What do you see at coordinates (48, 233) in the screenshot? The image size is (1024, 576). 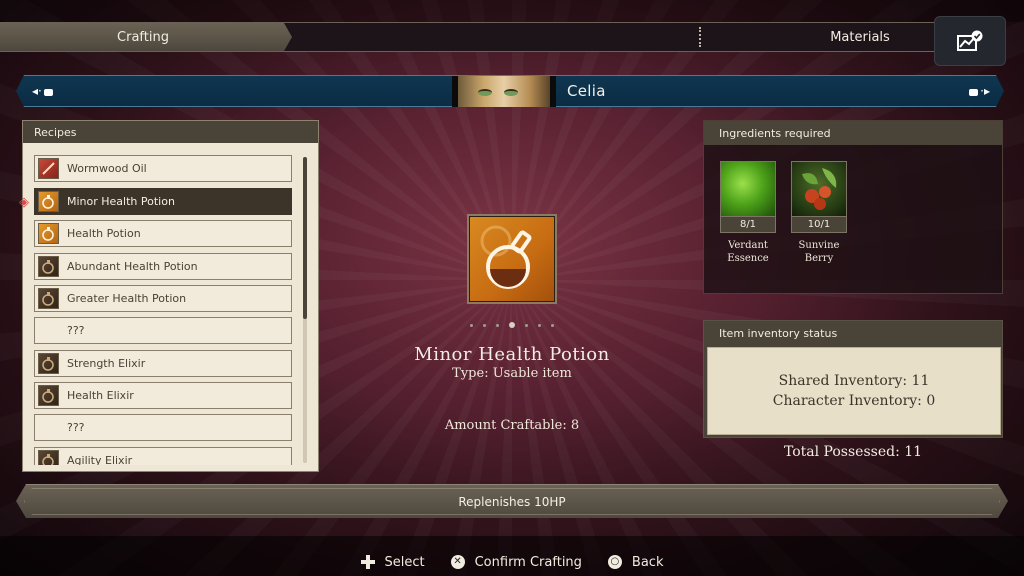 I see `health-potion-icon` at bounding box center [48, 233].